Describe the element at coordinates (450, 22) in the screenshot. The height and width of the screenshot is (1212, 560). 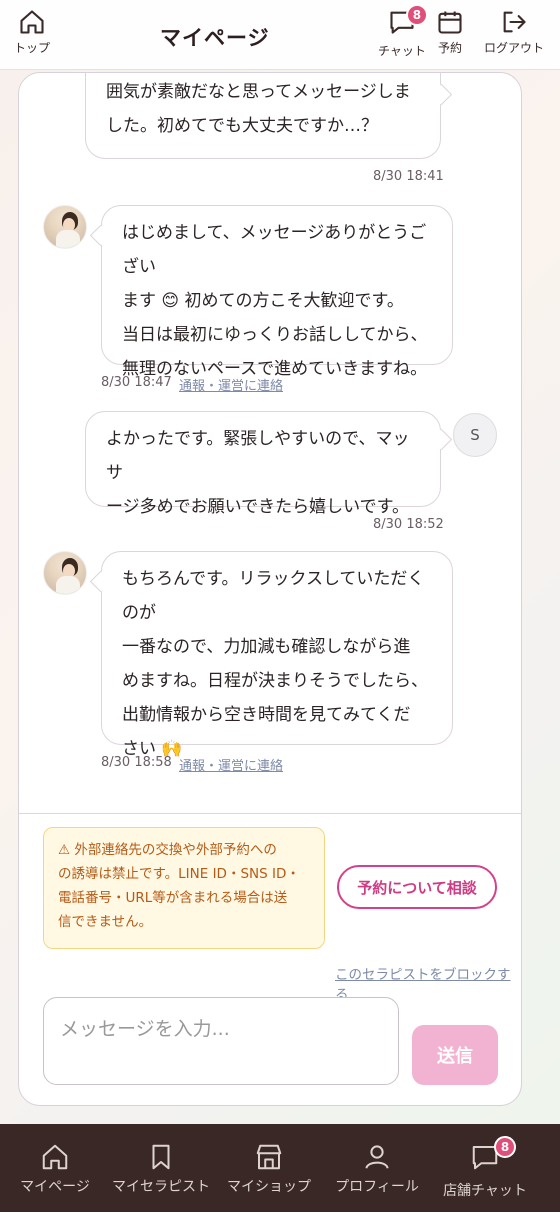
I see `calendar-icon` at that location.